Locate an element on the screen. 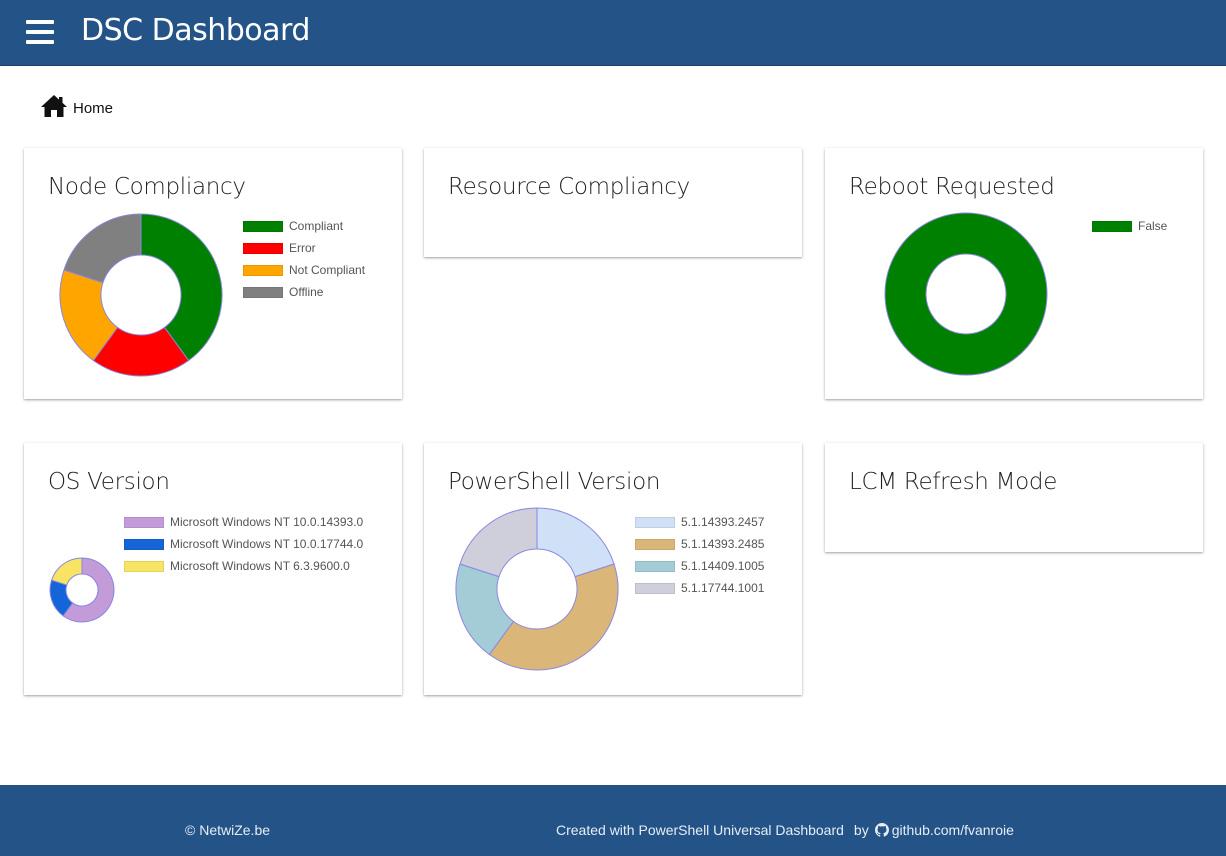  breadcrumb-home-label: Home is located at coordinates (93, 108).